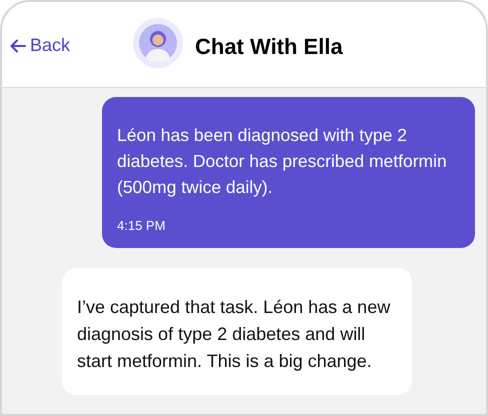  What do you see at coordinates (158, 43) in the screenshot?
I see `person-silhouette-icon` at bounding box center [158, 43].